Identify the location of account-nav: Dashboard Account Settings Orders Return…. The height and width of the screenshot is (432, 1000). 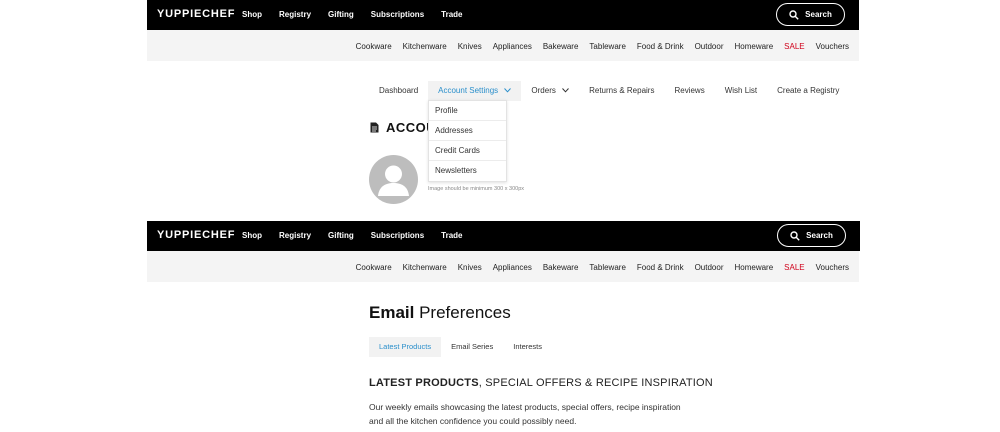
(609, 91).